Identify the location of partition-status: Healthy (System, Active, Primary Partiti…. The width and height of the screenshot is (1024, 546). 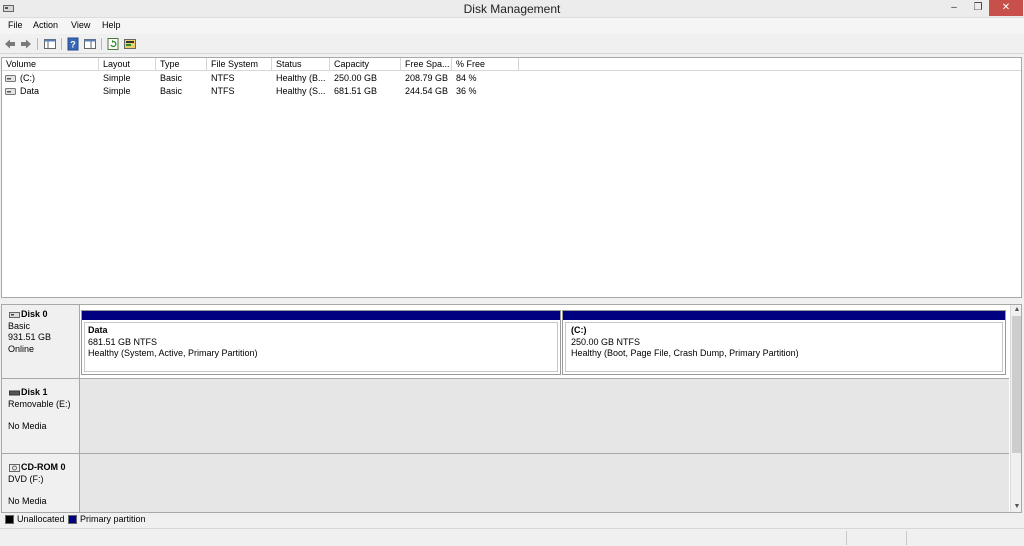
(173, 353).